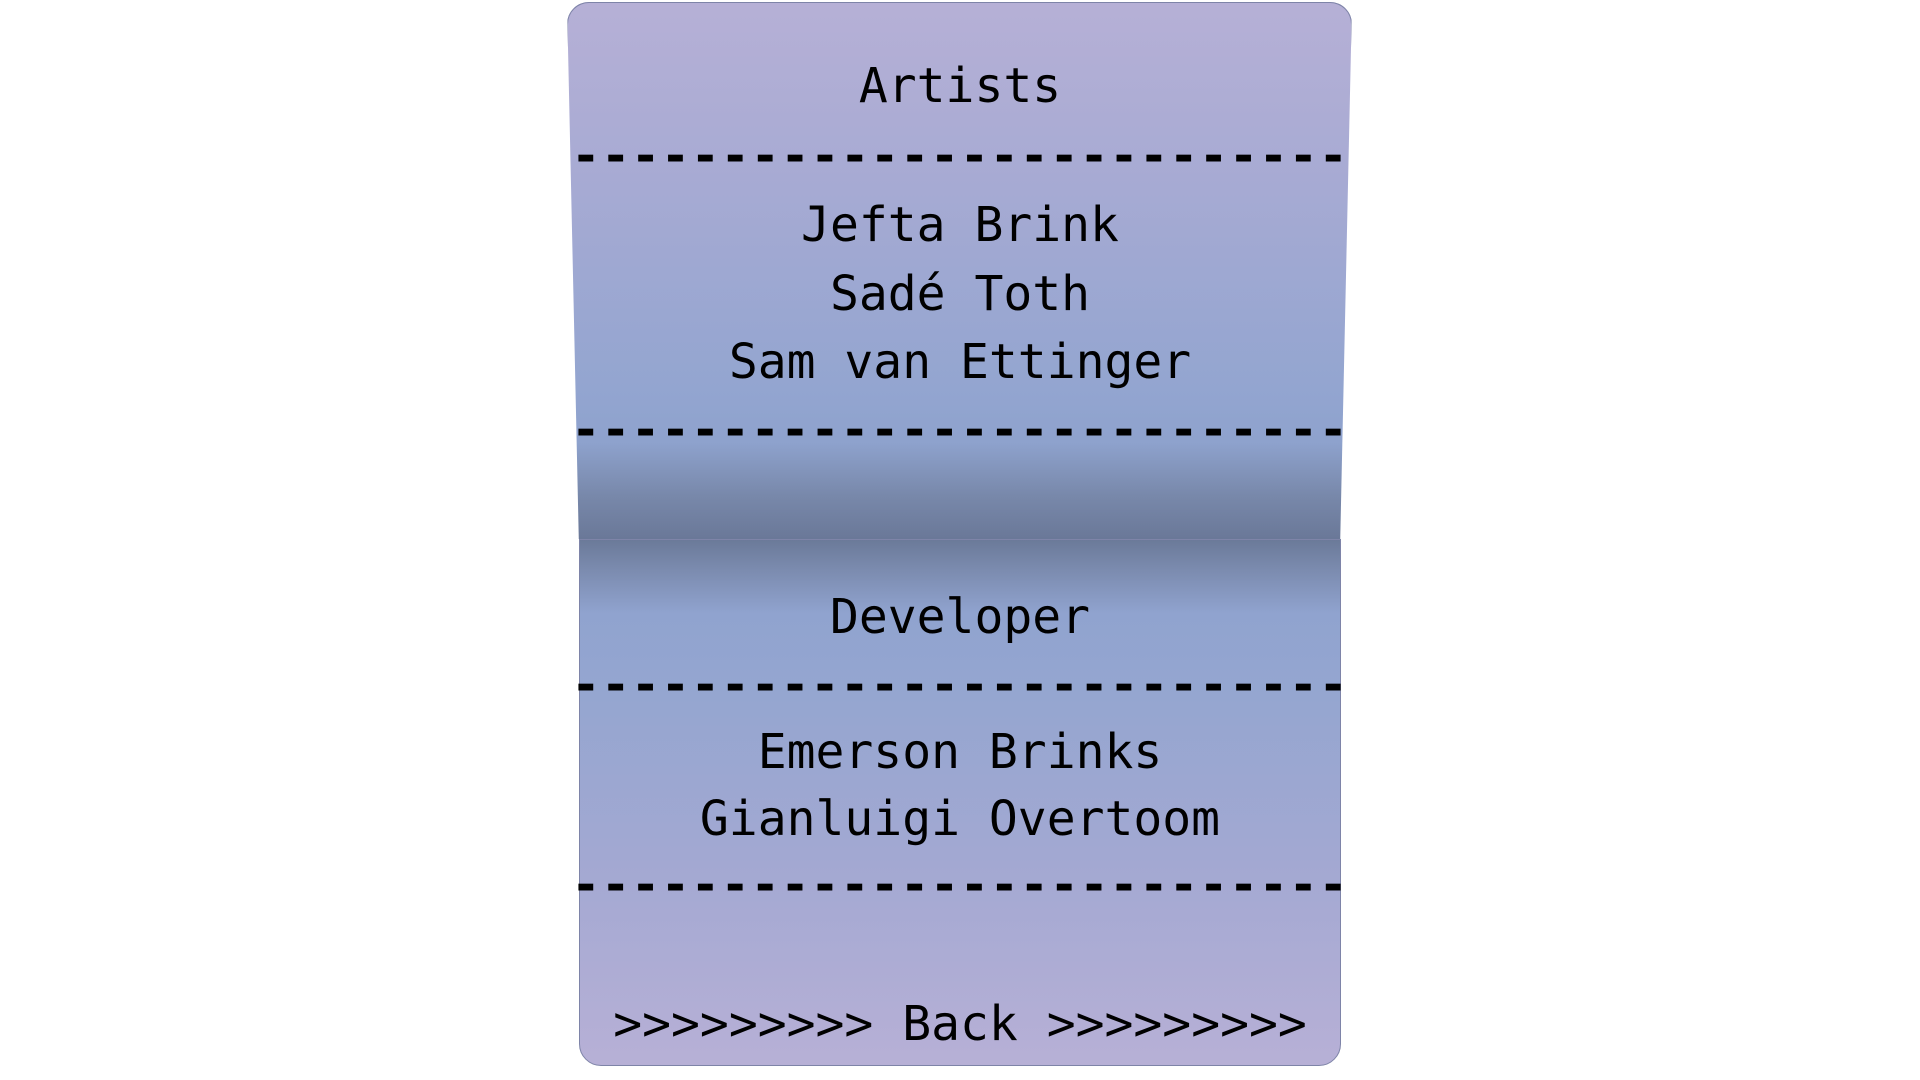 This screenshot has height=1080, width=1920. I want to click on artist-name: Sam van Ettinger, so click(960, 362).